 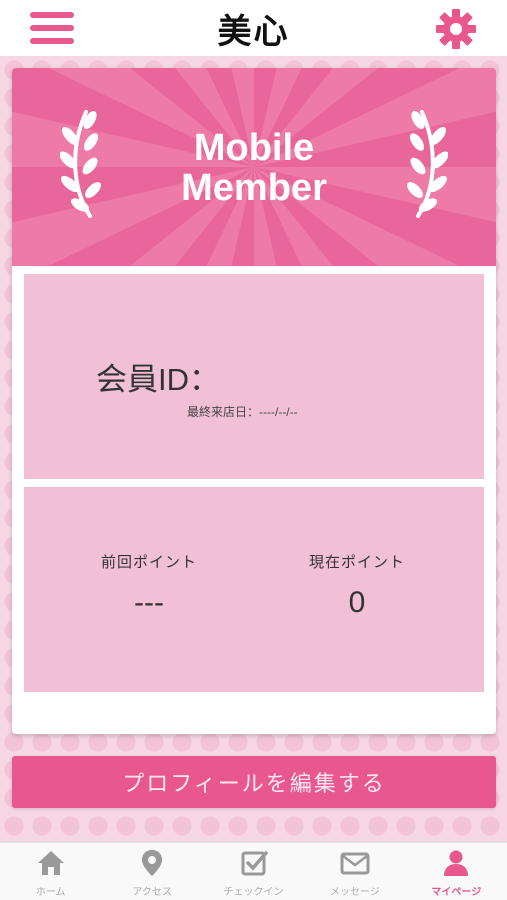 I want to click on previous-points: 前回ポイント ---, so click(x=149, y=585).